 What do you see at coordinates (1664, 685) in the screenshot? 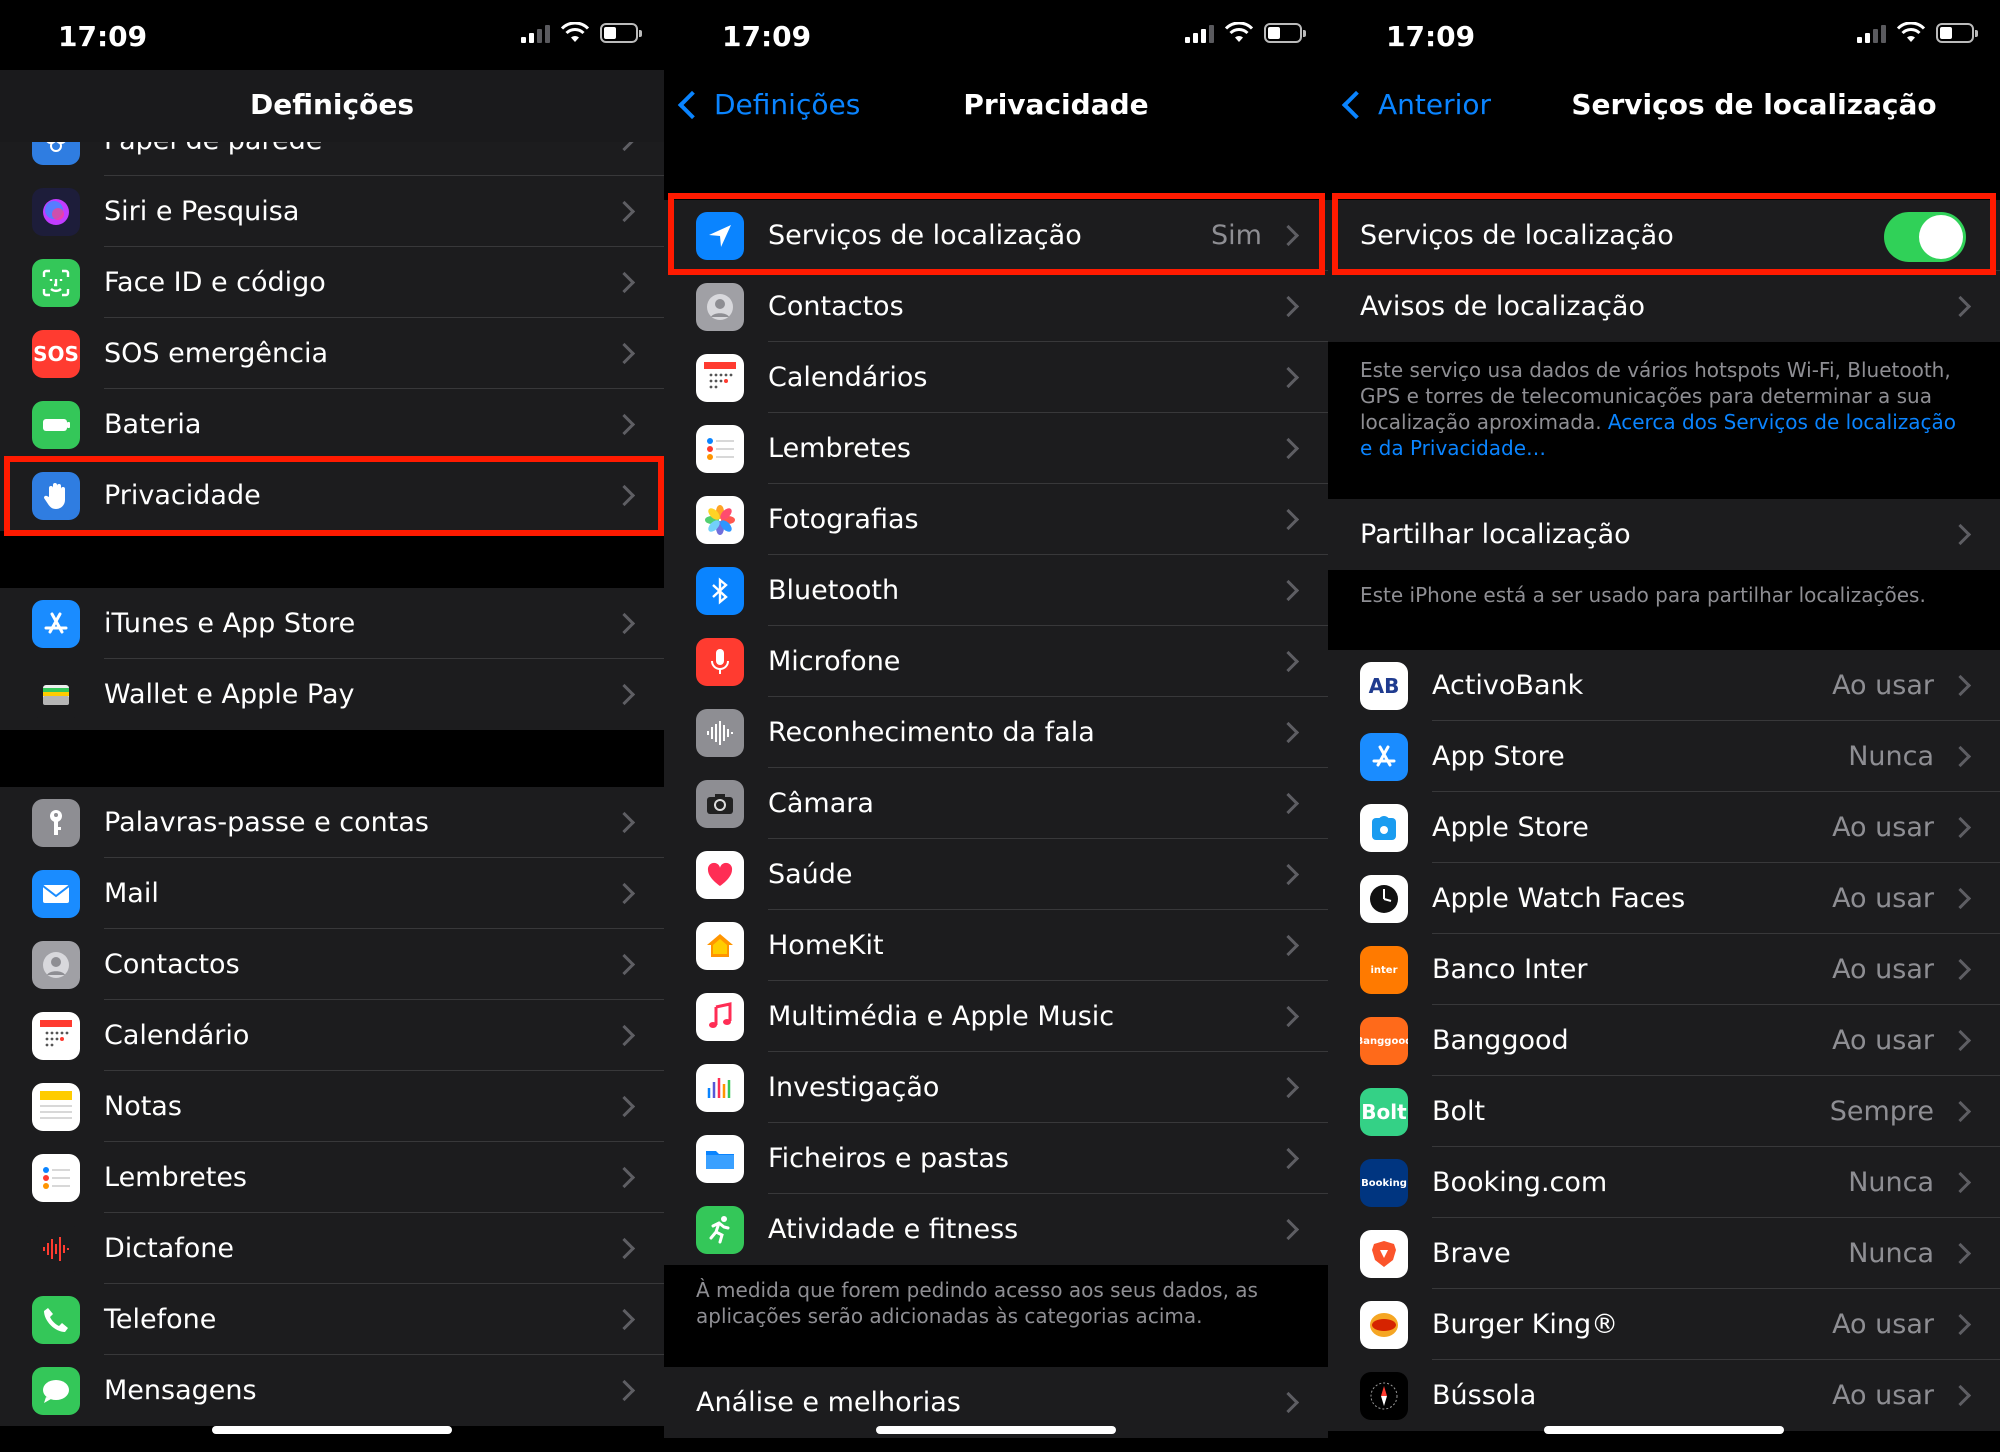
I see `list-item: AB ActivoBank Ao usar` at bounding box center [1664, 685].